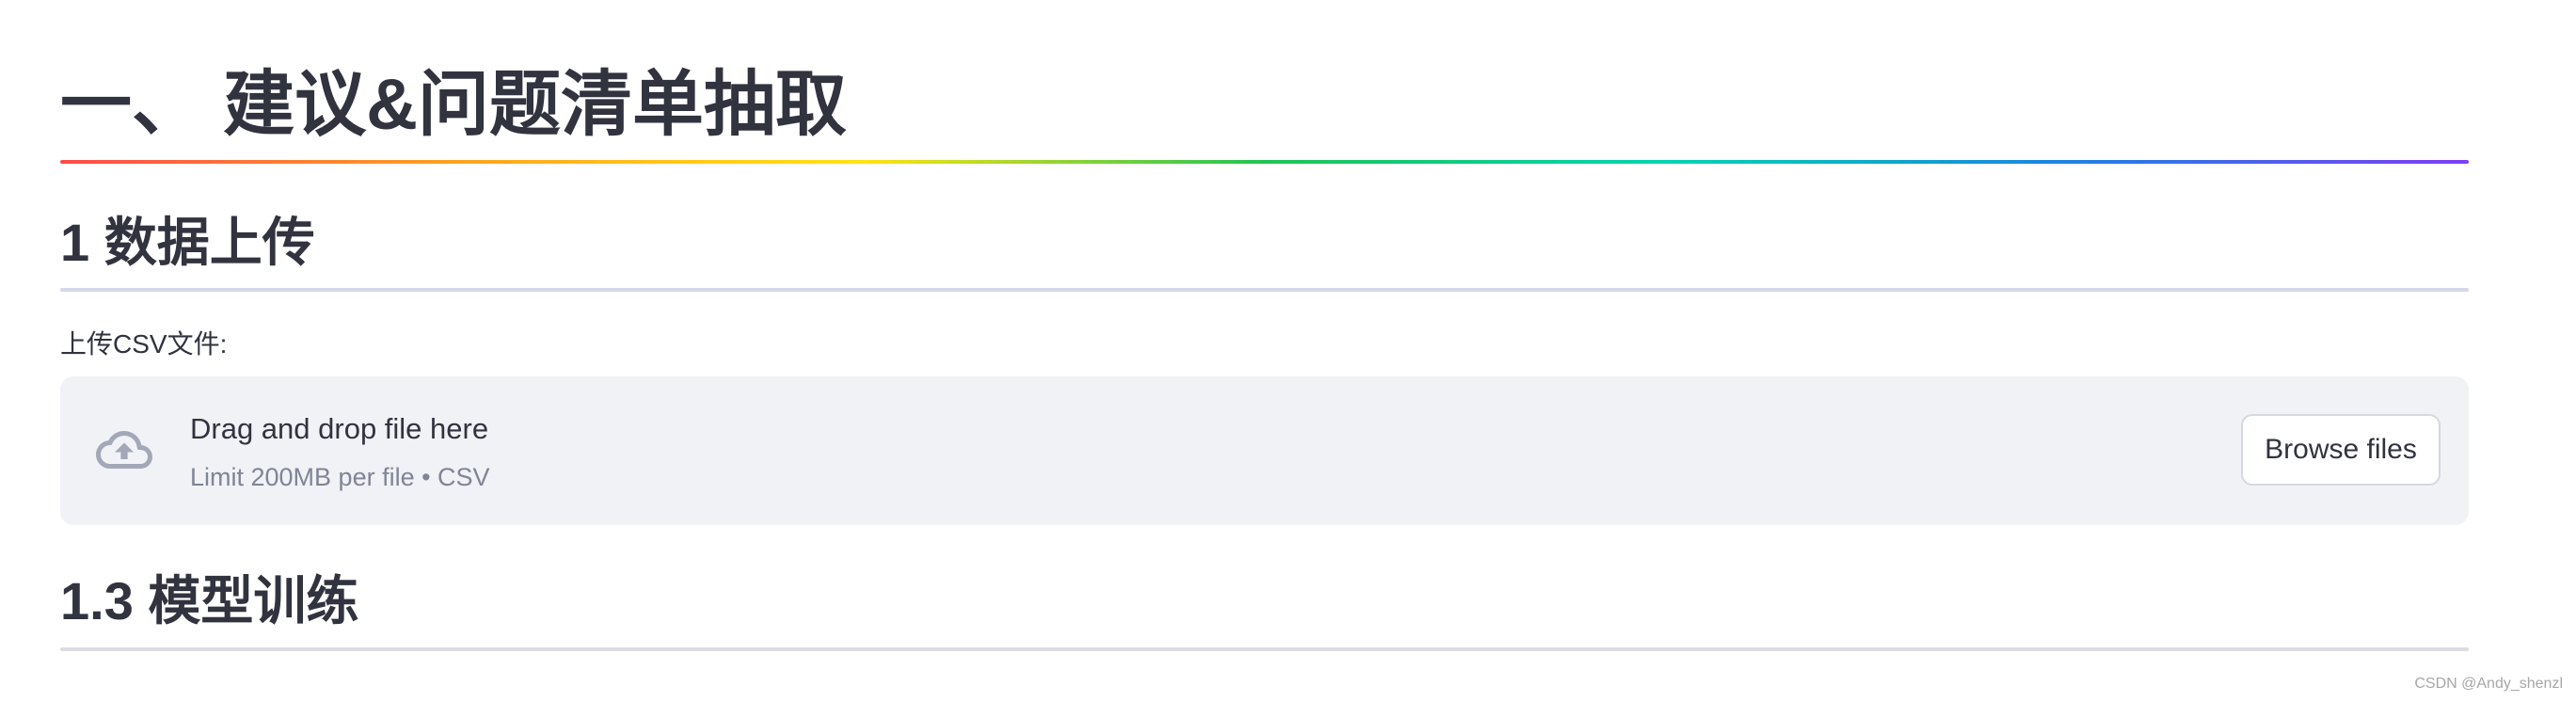 The image size is (2576, 702). I want to click on dropzone-instructions: Drag and drop file here, so click(340, 428).